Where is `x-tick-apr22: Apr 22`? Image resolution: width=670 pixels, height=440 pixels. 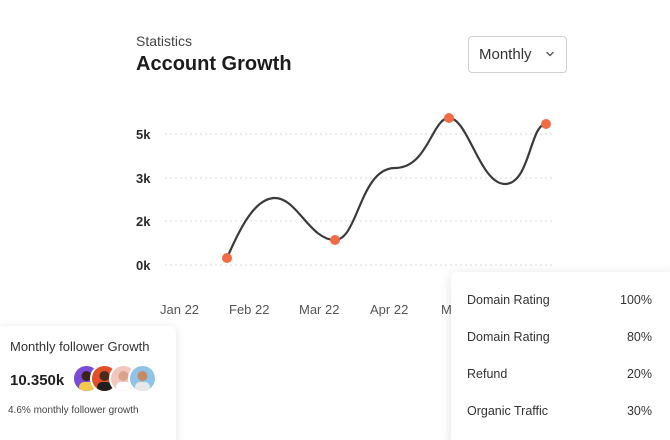 x-tick-apr22: Apr 22 is located at coordinates (389, 309).